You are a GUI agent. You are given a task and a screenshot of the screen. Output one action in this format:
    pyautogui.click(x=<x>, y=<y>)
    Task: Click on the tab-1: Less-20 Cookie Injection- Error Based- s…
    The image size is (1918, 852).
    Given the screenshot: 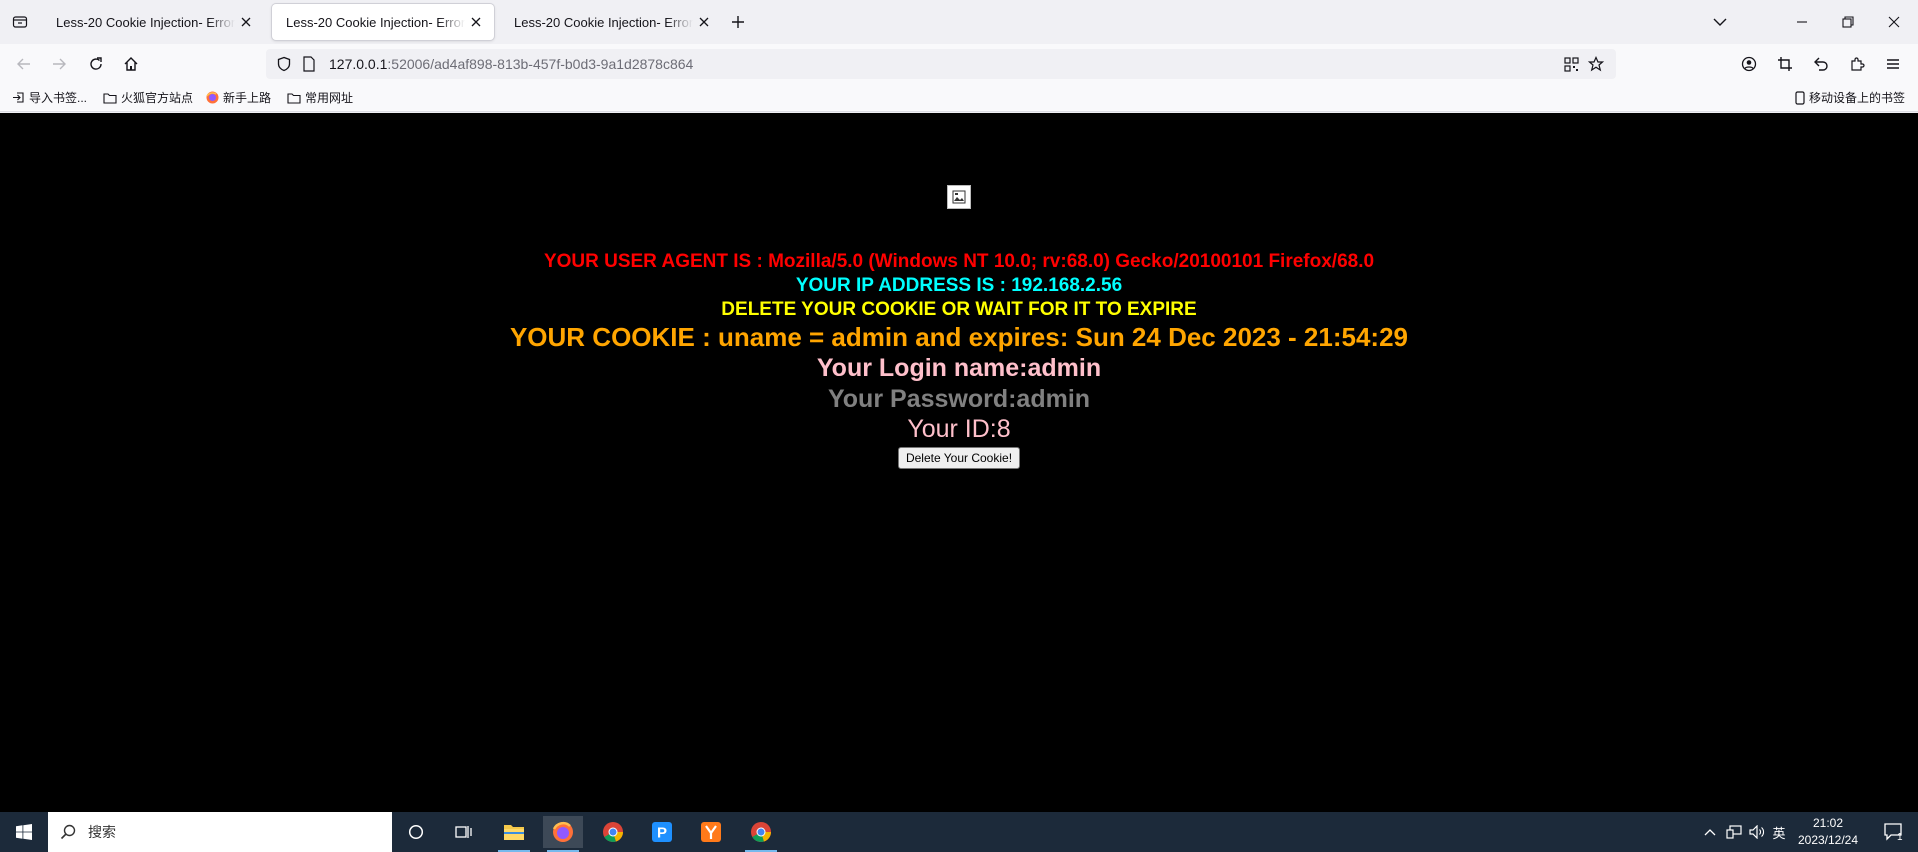 What is the action you would take?
    pyautogui.click(x=153, y=22)
    